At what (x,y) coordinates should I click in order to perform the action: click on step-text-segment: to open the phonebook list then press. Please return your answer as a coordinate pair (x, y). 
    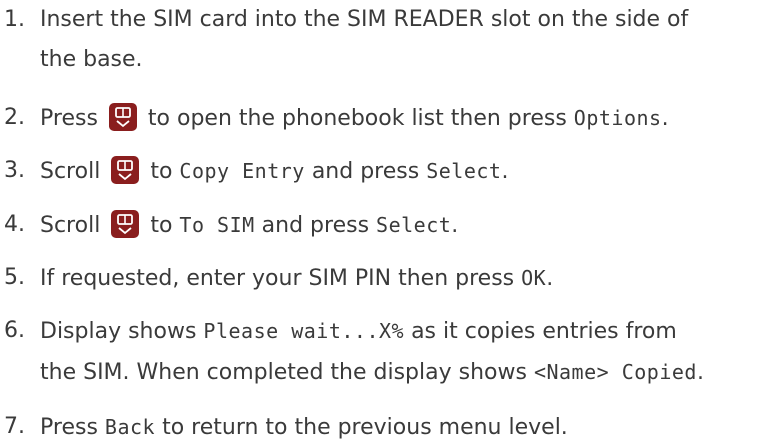
    Looking at the image, I should click on (357, 118).